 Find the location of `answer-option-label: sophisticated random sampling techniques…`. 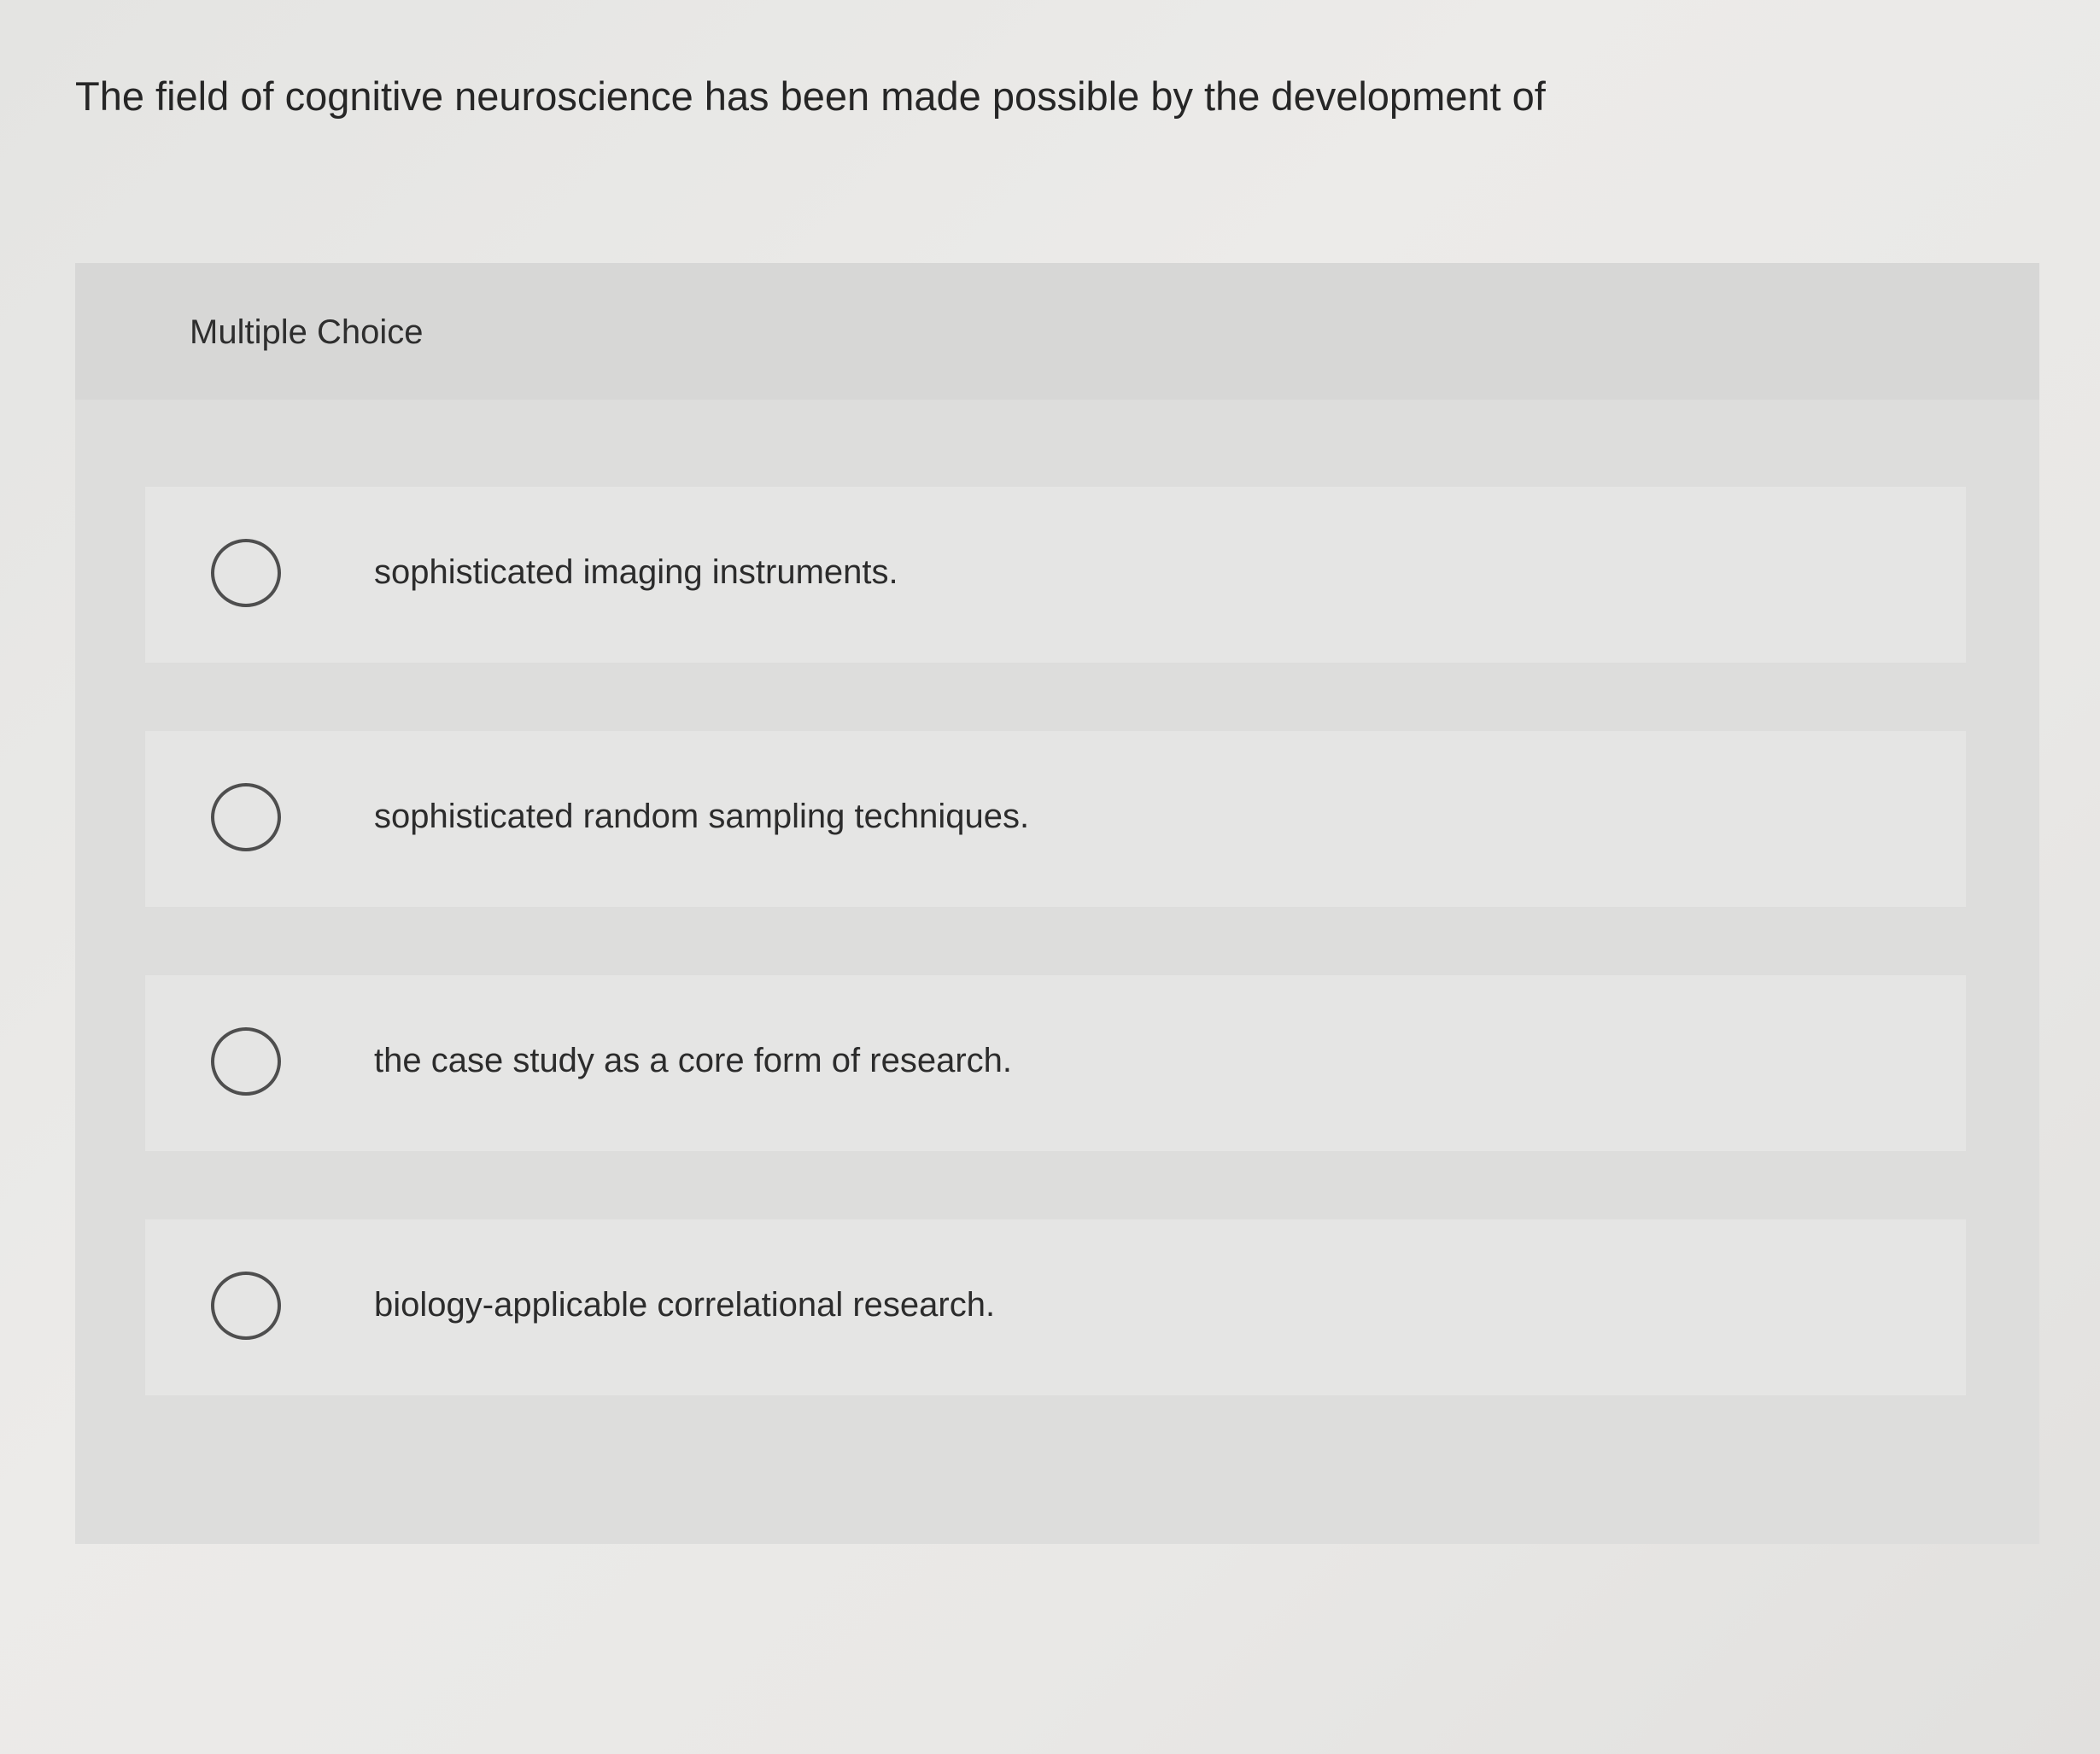

answer-option-label: sophisticated random sampling techniques… is located at coordinates (702, 816).